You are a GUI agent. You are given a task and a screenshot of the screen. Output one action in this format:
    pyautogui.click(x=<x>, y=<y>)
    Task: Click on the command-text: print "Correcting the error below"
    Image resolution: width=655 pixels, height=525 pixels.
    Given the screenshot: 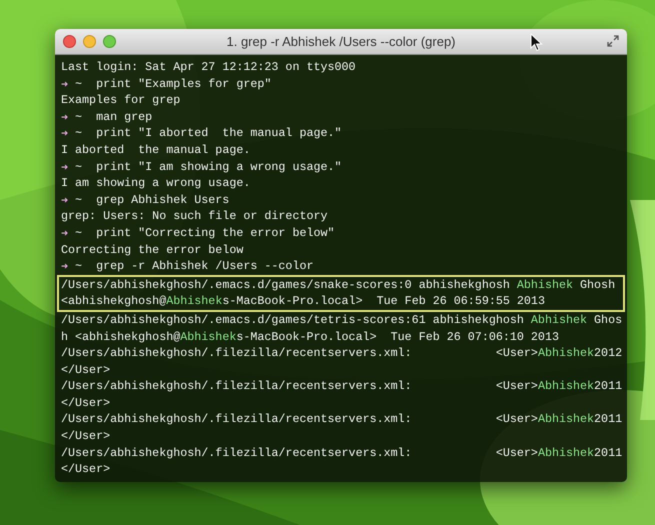 What is the action you would take?
    pyautogui.click(x=215, y=233)
    